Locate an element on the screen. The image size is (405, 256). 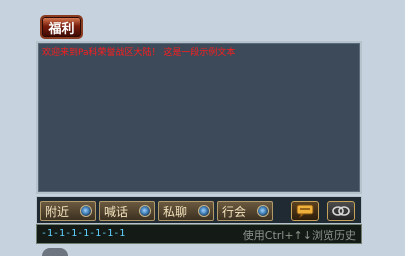
link-button is located at coordinates (341, 211).